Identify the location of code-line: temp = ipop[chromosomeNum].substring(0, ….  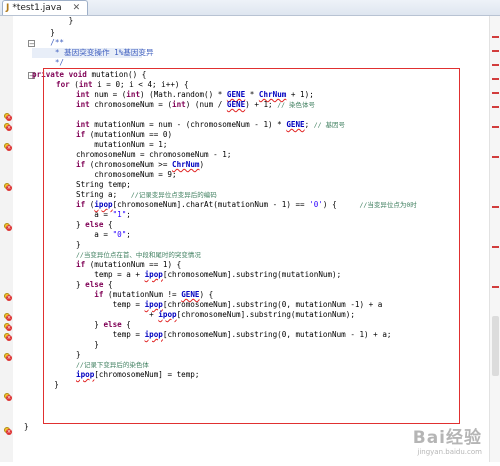
(229, 305).